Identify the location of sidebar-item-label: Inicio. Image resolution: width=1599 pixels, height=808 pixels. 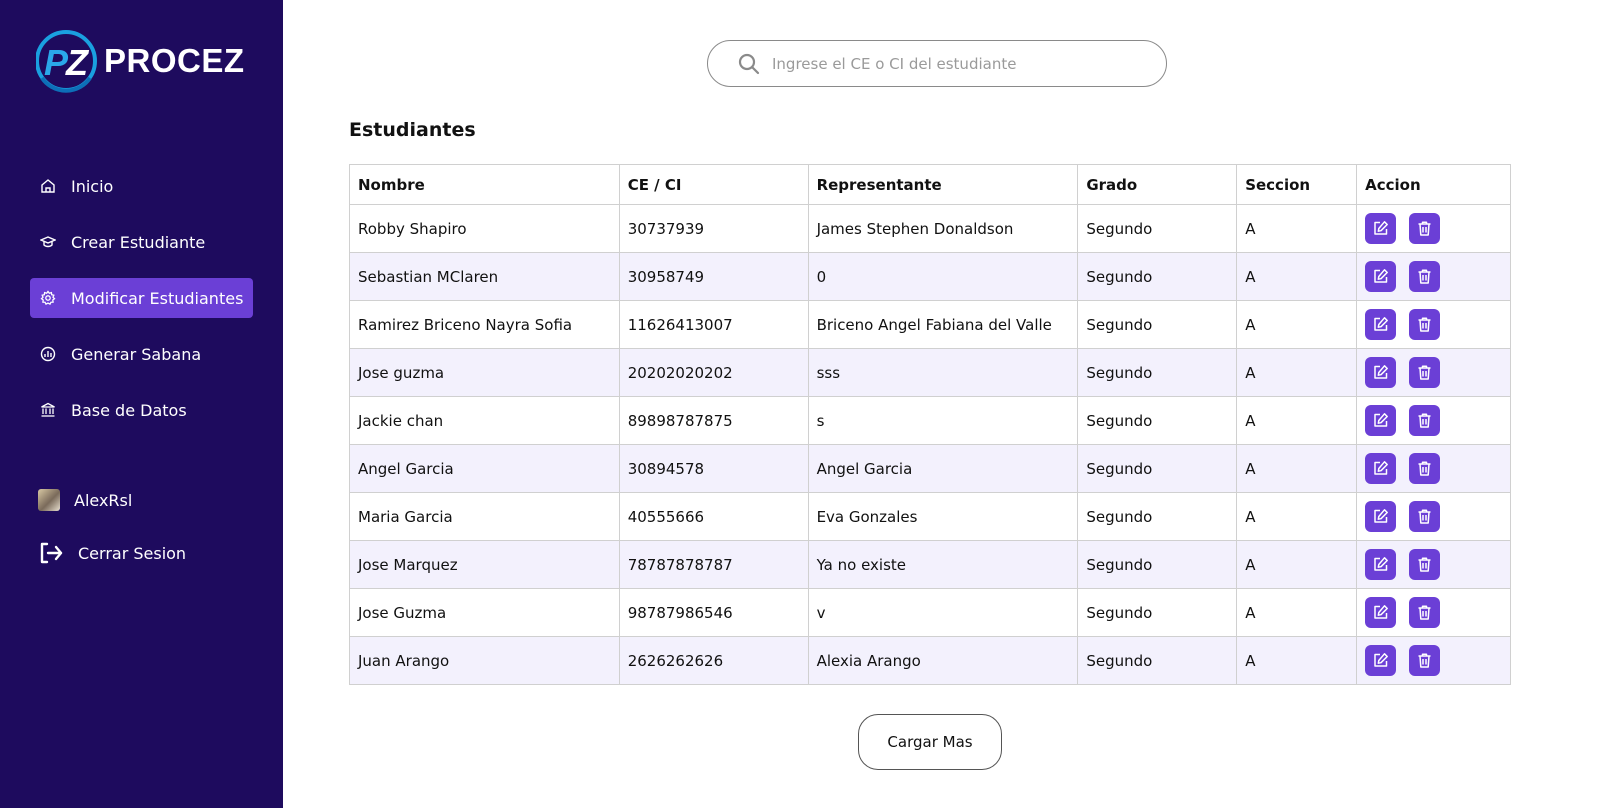
(92, 186).